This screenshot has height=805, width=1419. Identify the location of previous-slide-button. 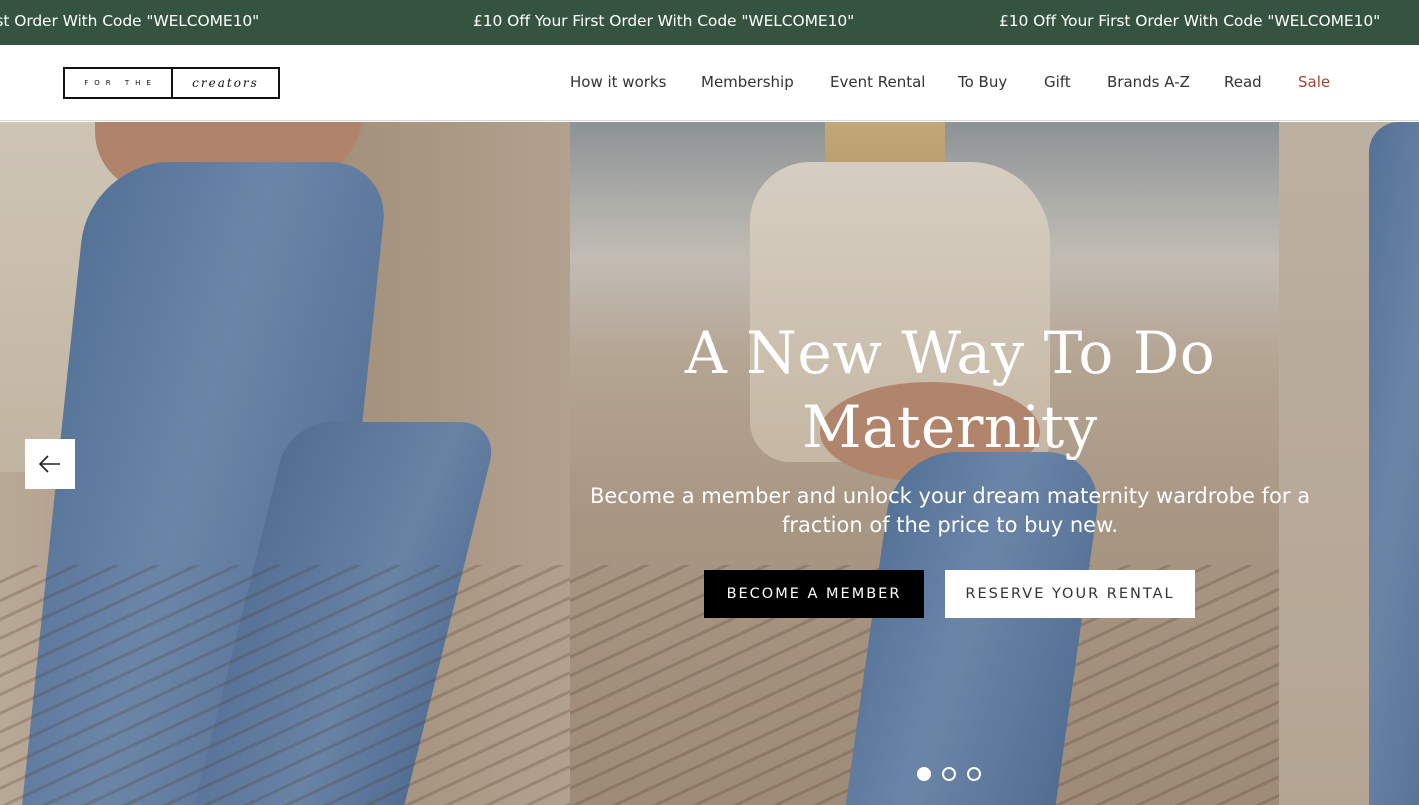
(50, 464).